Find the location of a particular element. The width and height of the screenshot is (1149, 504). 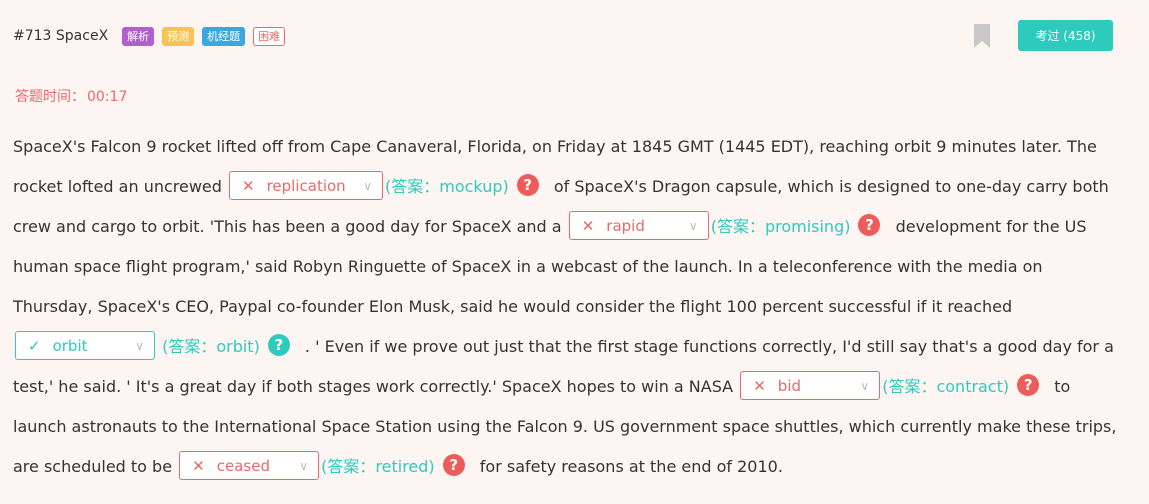

question-id: #713 SpaceX is located at coordinates (61, 36).